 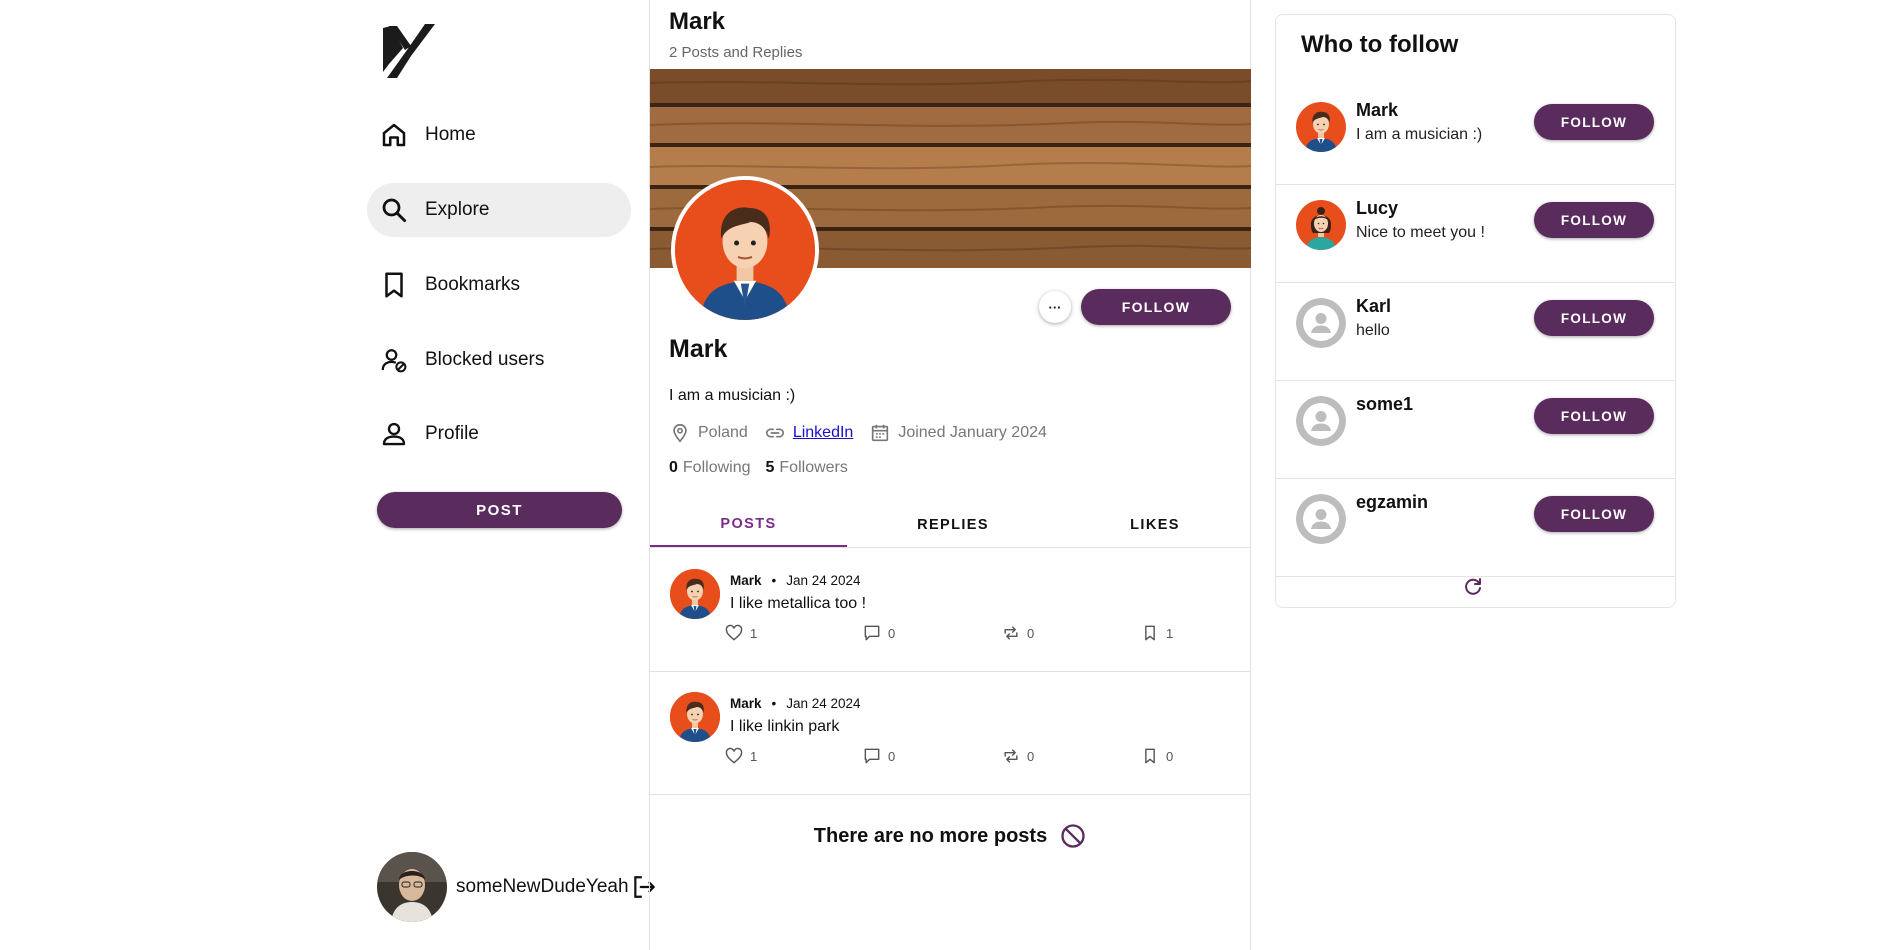 What do you see at coordinates (673, 467) in the screenshot?
I see `following-count: 0` at bounding box center [673, 467].